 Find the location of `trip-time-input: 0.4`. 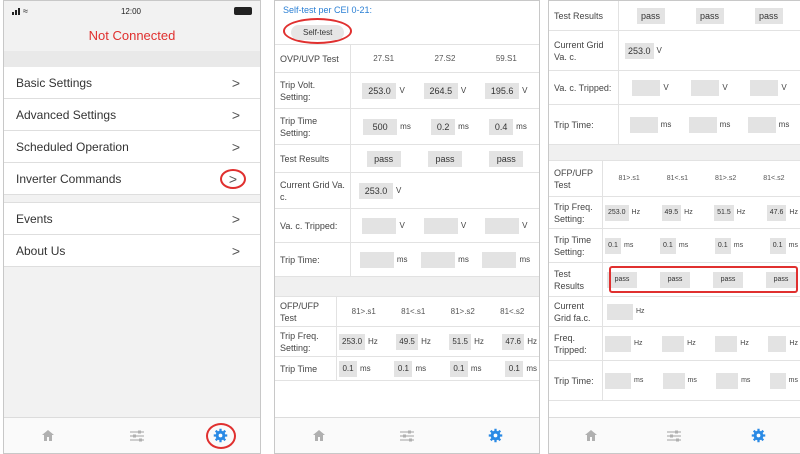

trip-time-input: 0.4 is located at coordinates (501, 126).